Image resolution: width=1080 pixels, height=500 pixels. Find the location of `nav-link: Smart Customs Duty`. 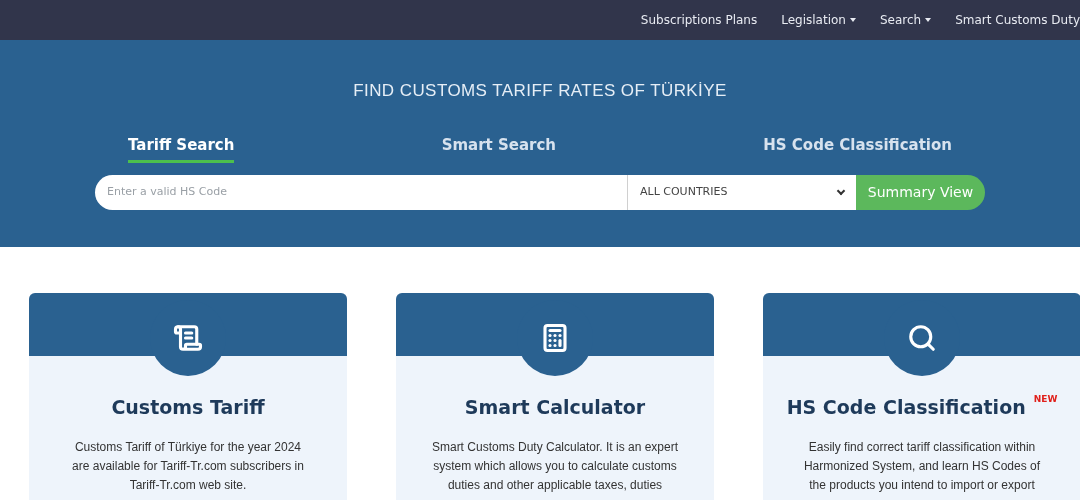

nav-link: Smart Customs Duty is located at coordinates (1017, 20).